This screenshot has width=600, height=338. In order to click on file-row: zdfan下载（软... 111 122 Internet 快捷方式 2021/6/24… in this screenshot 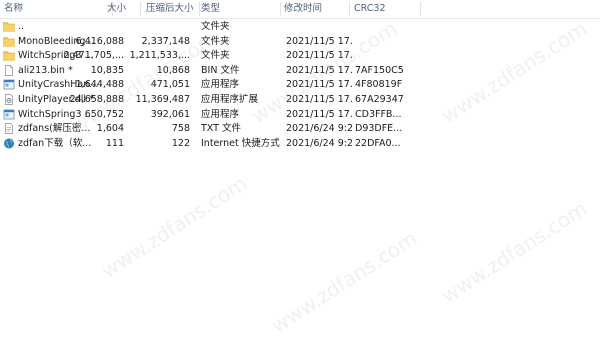, I will do `click(300, 143)`.